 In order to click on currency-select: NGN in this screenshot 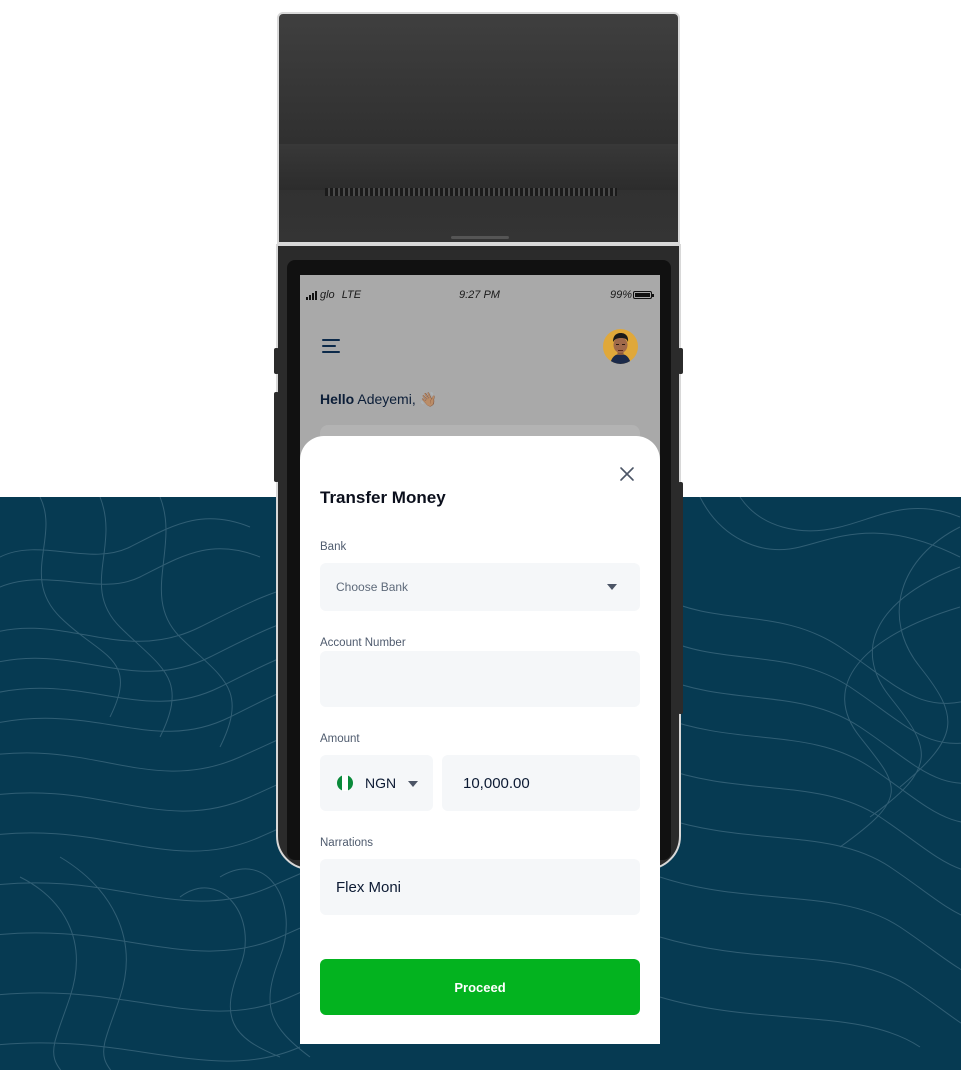, I will do `click(376, 783)`.